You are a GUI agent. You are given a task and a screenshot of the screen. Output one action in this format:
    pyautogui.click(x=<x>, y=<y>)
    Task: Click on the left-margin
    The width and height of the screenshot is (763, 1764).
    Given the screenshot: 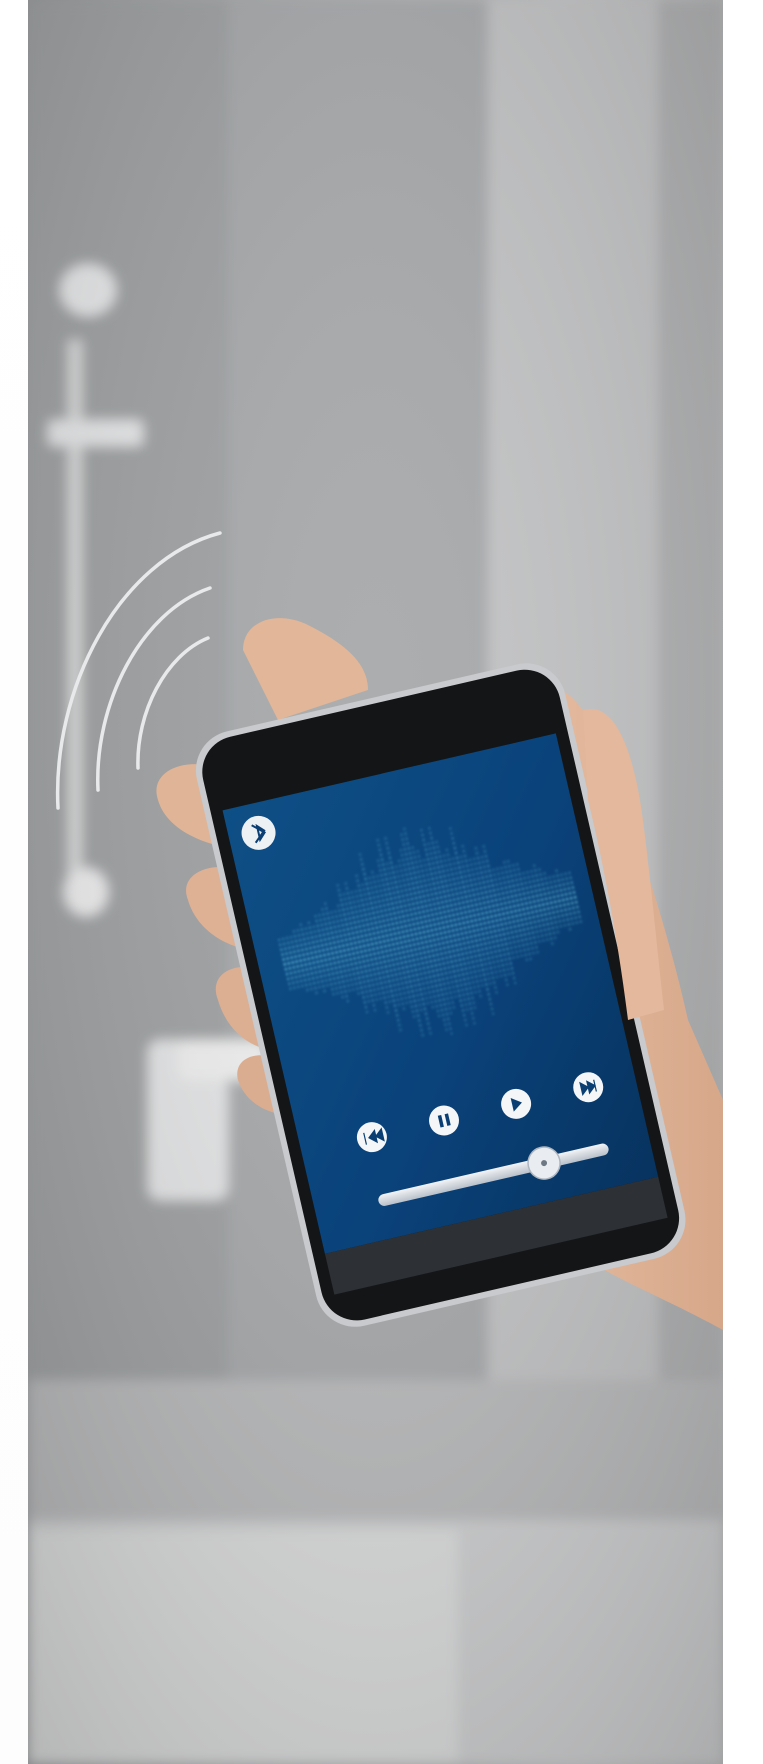 What is the action you would take?
    pyautogui.click(x=14, y=882)
    